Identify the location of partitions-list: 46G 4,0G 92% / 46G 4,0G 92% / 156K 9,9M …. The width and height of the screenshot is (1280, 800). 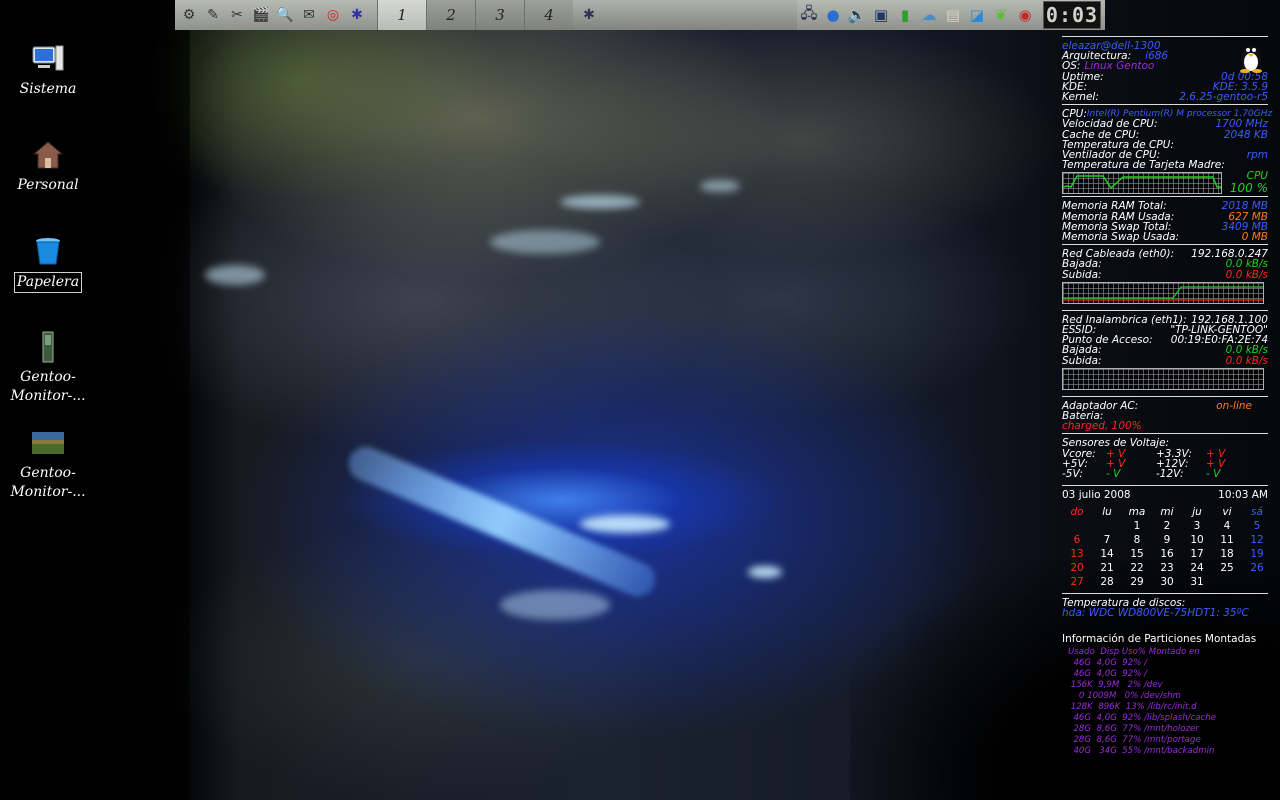
(1165, 707).